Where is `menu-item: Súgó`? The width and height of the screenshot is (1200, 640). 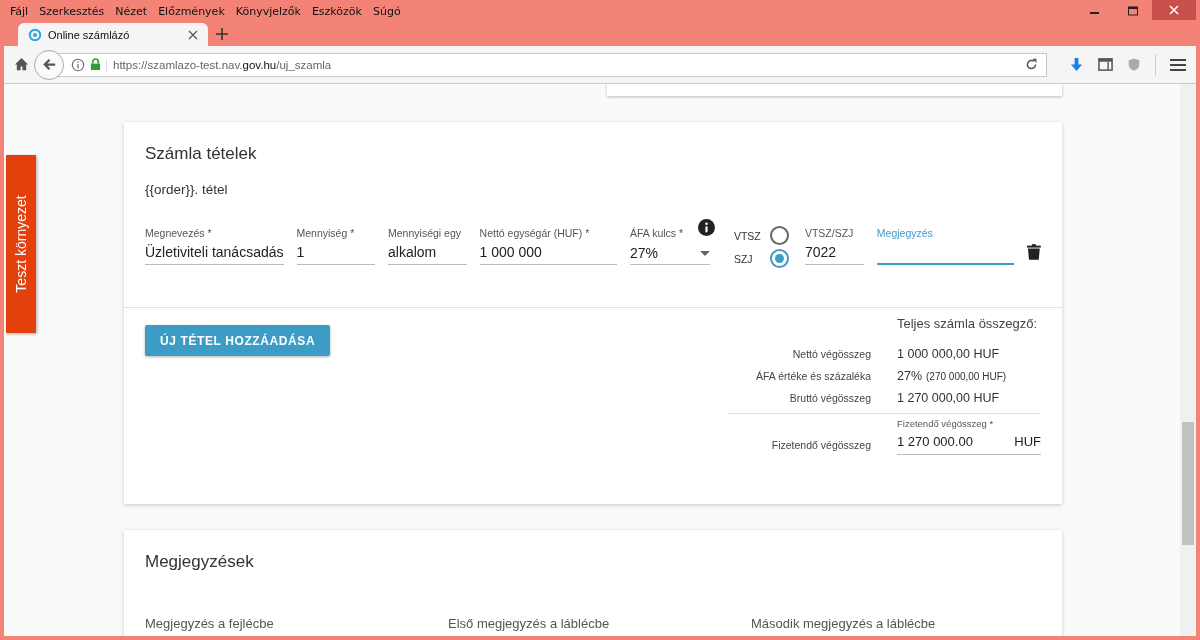 menu-item: Súgó is located at coordinates (386, 11).